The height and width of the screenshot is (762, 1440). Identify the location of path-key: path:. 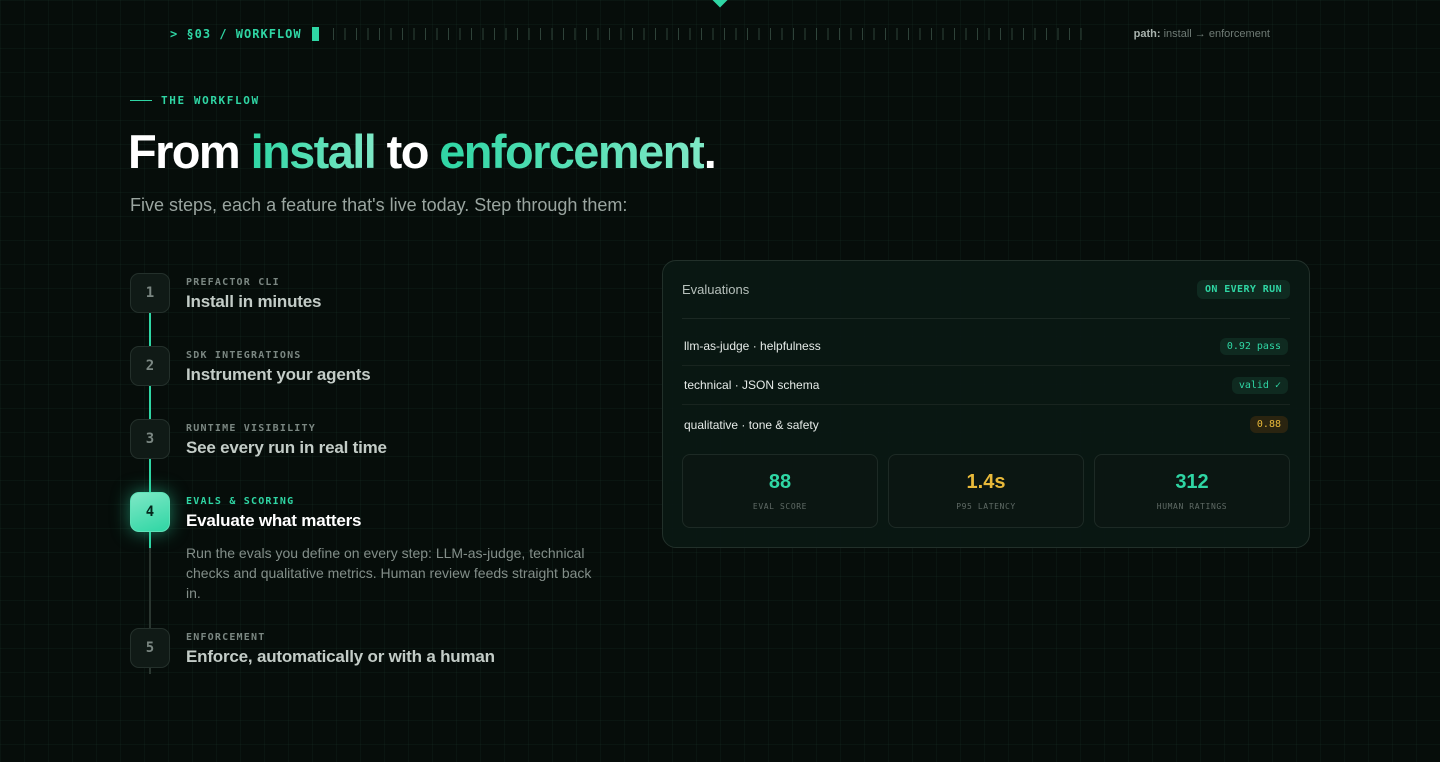
(1147, 34).